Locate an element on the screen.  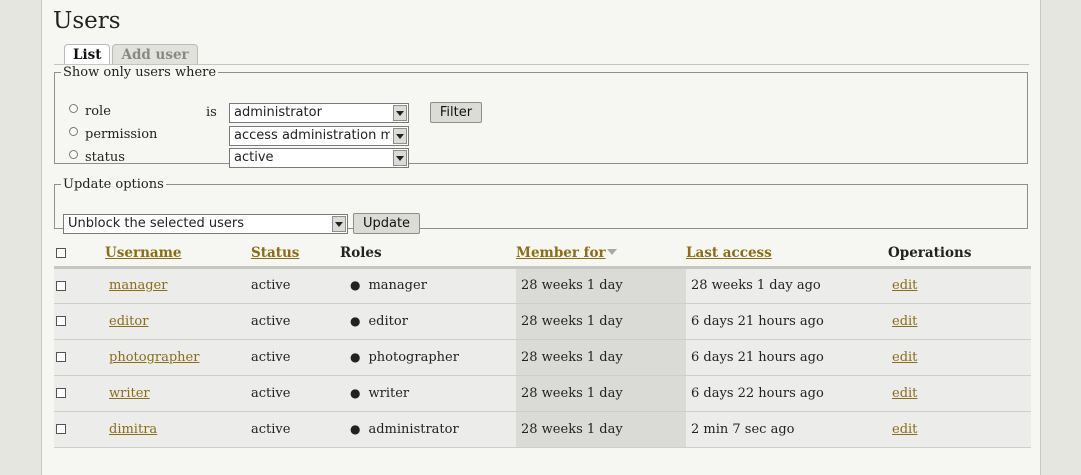
role-select-value: administrator is located at coordinates (278, 112).